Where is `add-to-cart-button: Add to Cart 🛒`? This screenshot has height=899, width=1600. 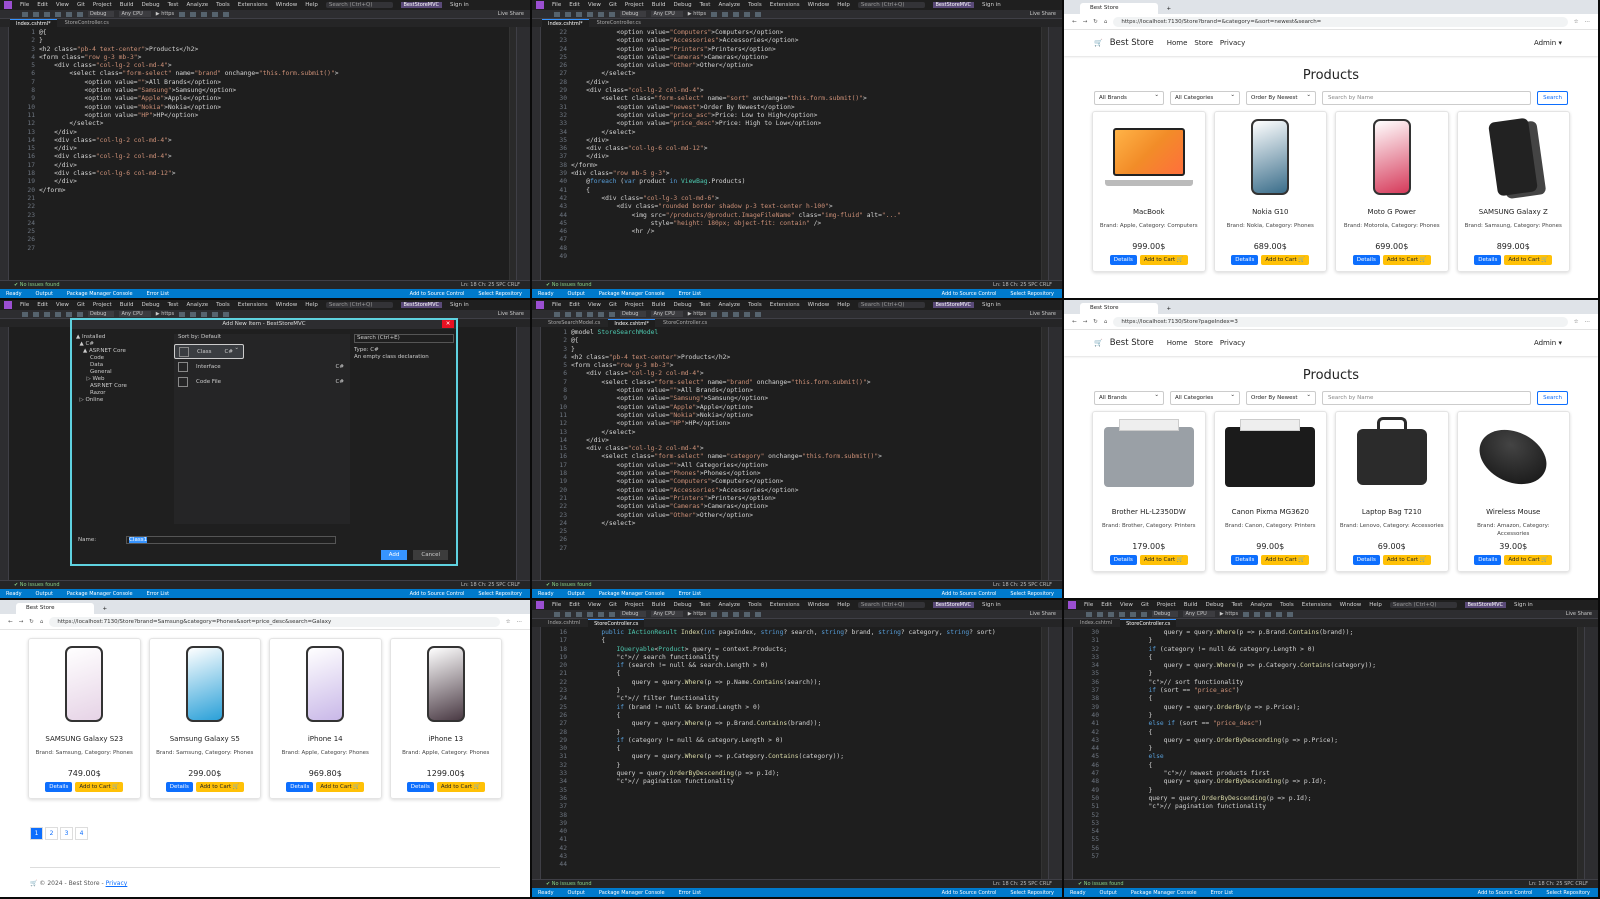 add-to-cart-button: Add to Cart 🛒 is located at coordinates (219, 787).